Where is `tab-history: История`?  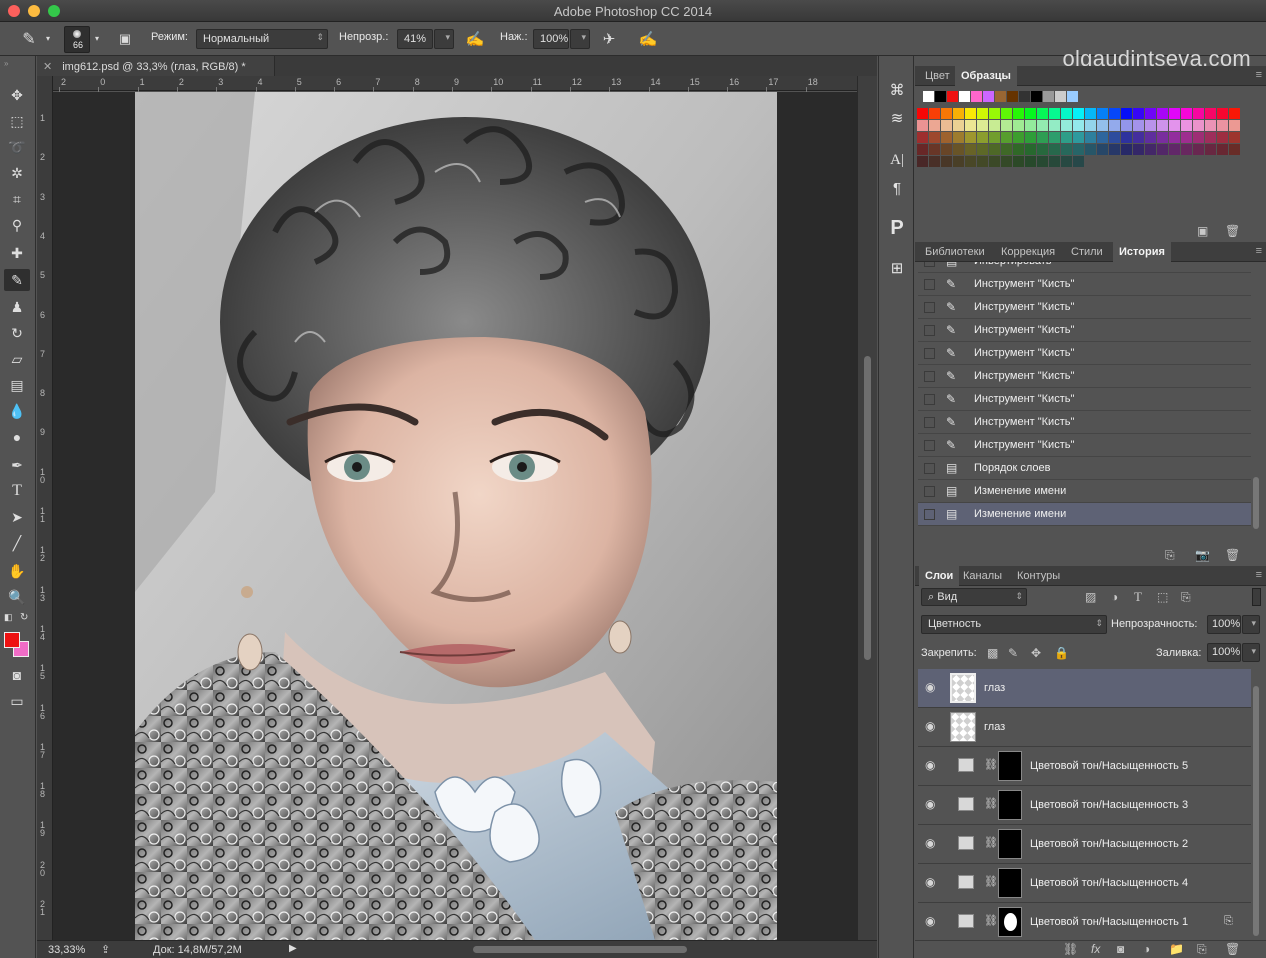 tab-history: История is located at coordinates (1142, 252).